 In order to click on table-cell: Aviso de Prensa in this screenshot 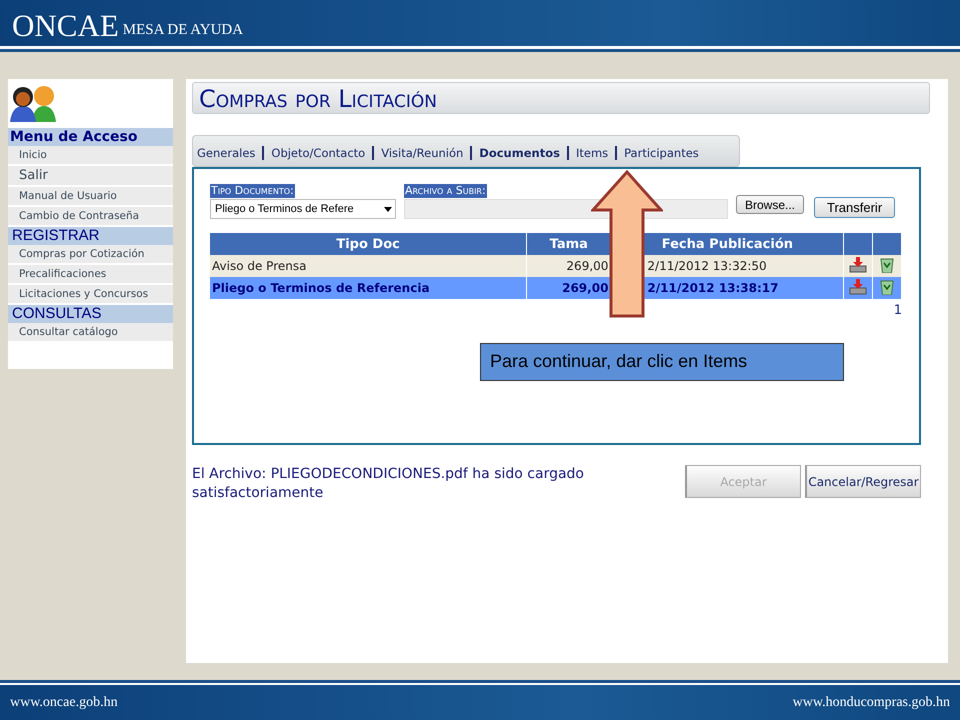, I will do `click(368, 266)`.